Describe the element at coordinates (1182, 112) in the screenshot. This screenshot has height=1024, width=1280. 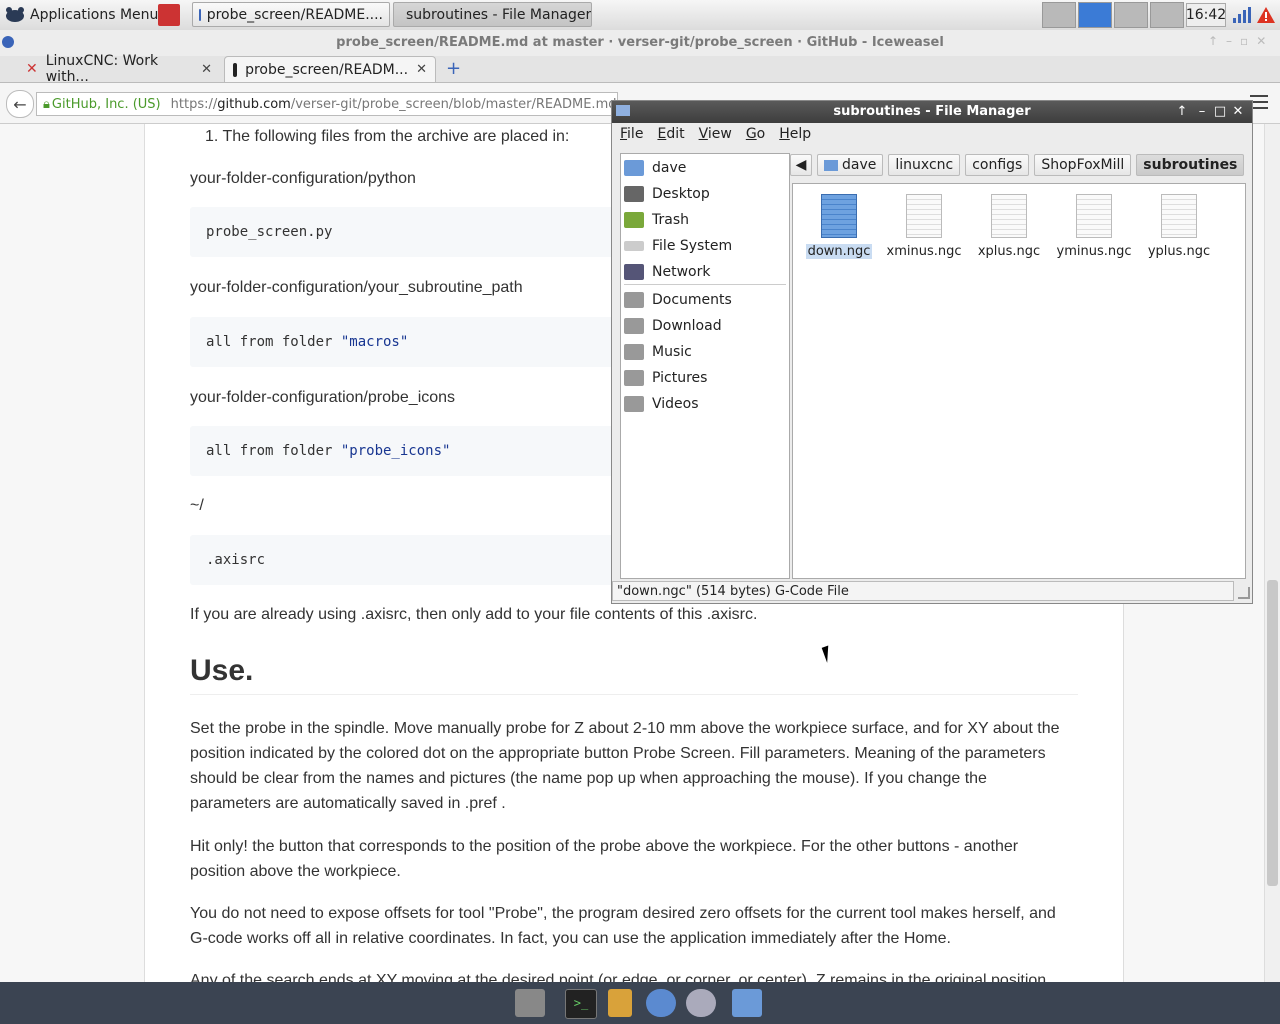
I see `keep-above-icon: ↑` at that location.